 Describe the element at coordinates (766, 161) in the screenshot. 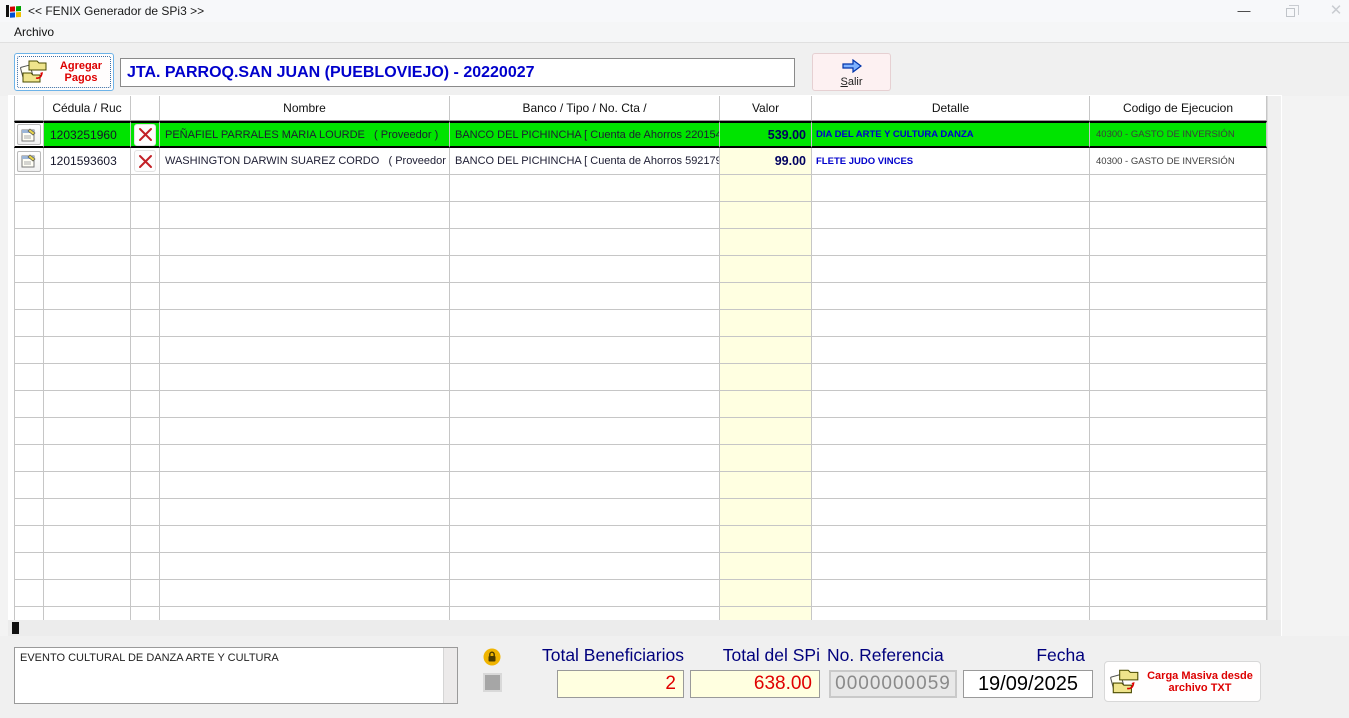

I see `valor-cell: 99.00` at that location.